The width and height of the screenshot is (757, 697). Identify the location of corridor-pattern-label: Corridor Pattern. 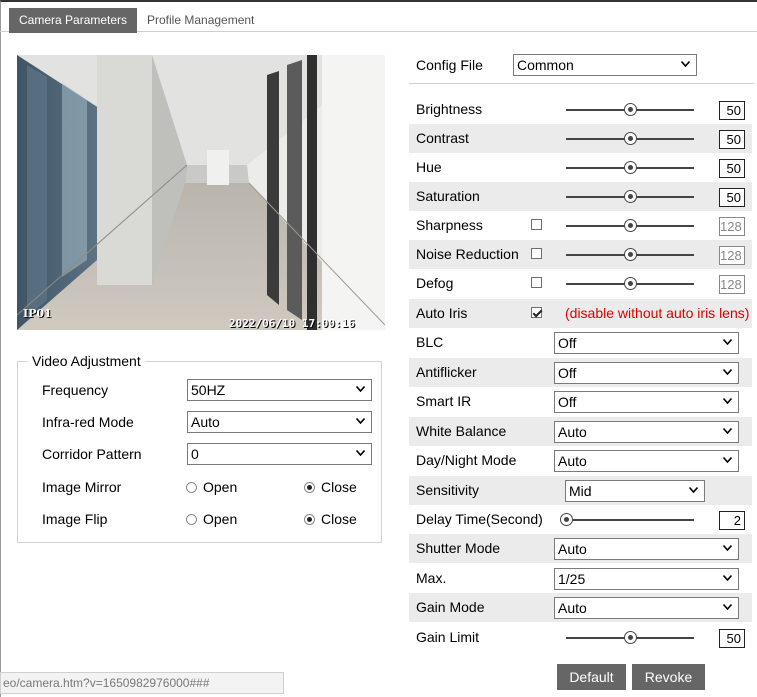
(92, 454).